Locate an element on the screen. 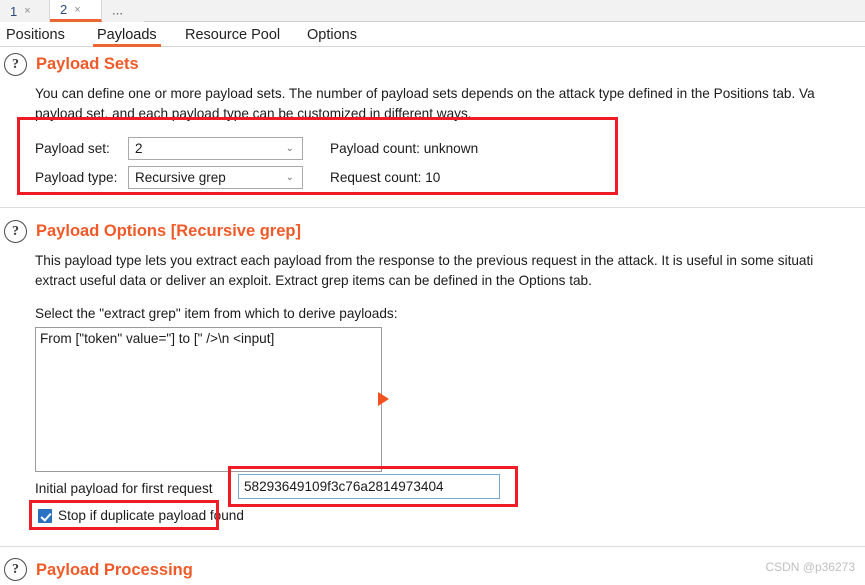 Image resolution: width=865 pixels, height=585 pixels. stop-duplicate-payload-label: Stop if duplicate payload found is located at coordinates (151, 515).